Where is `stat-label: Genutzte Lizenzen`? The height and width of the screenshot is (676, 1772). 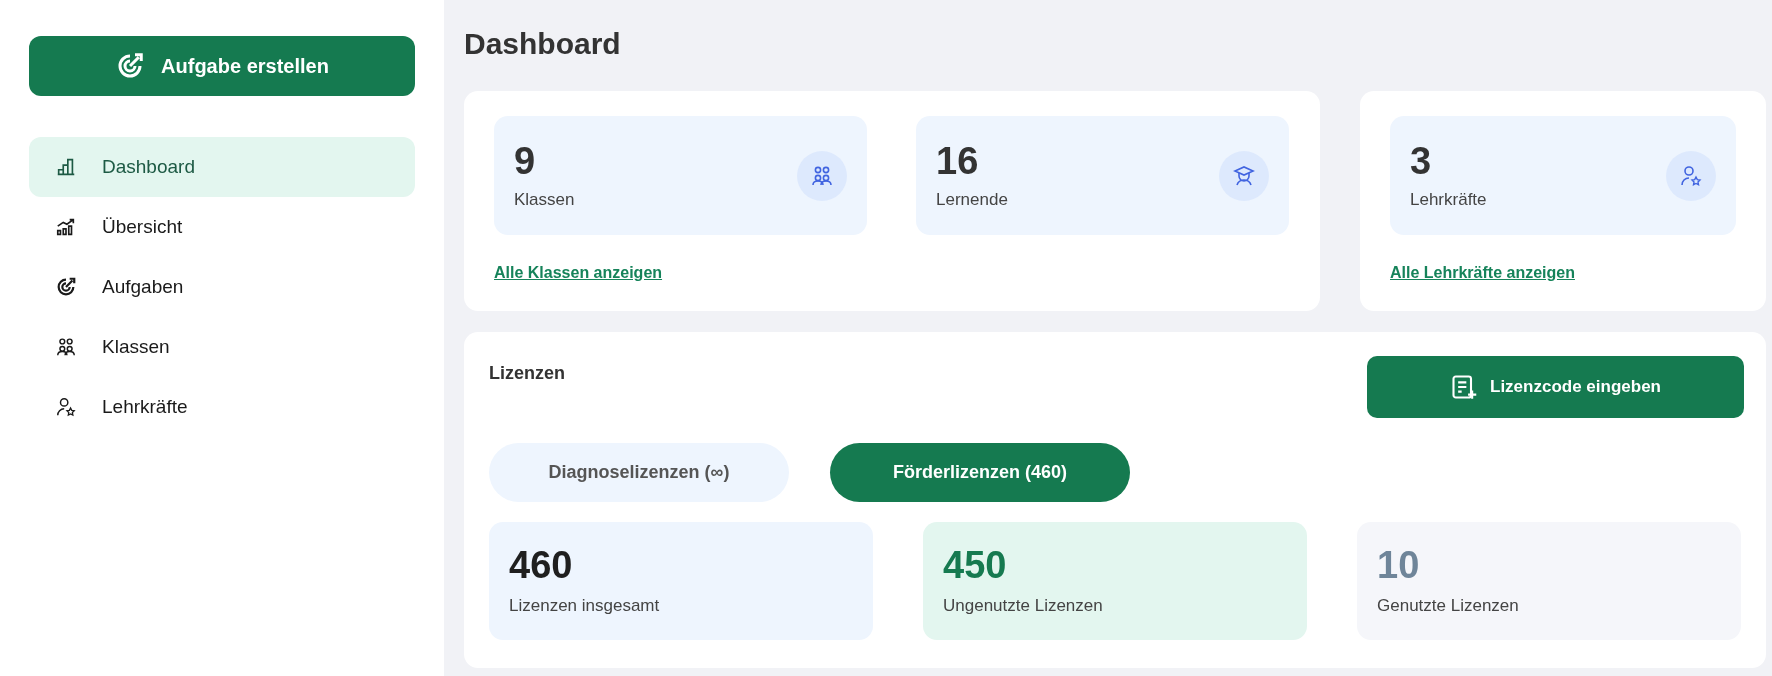
stat-label: Genutzte Lizenzen is located at coordinates (1448, 606).